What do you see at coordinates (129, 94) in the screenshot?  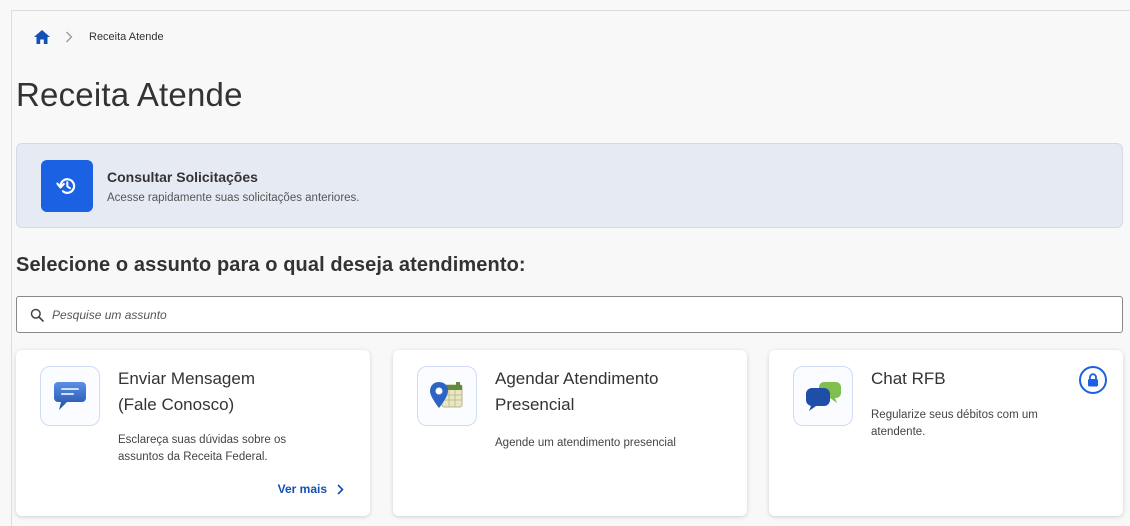 I see `page-title: Receita Atende` at bounding box center [129, 94].